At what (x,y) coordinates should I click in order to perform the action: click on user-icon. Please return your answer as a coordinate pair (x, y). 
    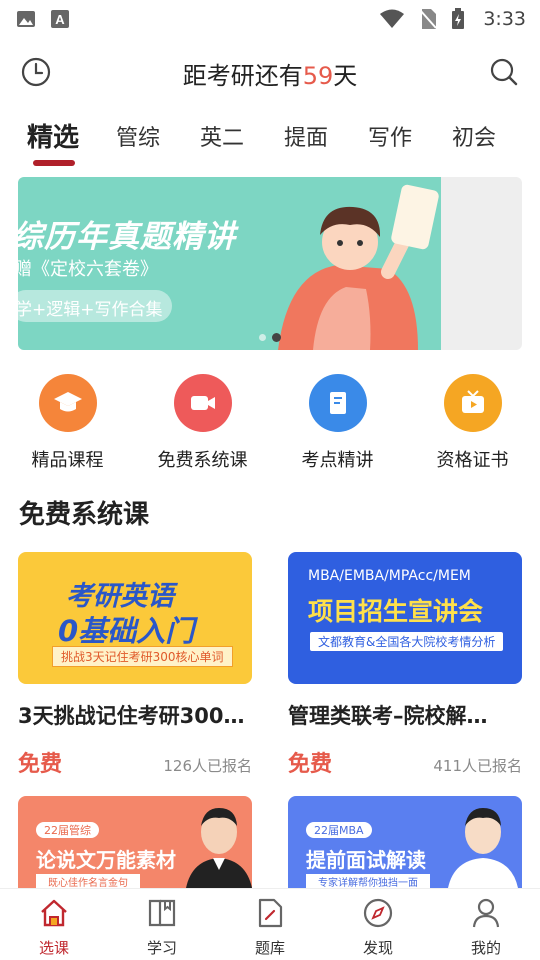
    Looking at the image, I should click on (486, 913).